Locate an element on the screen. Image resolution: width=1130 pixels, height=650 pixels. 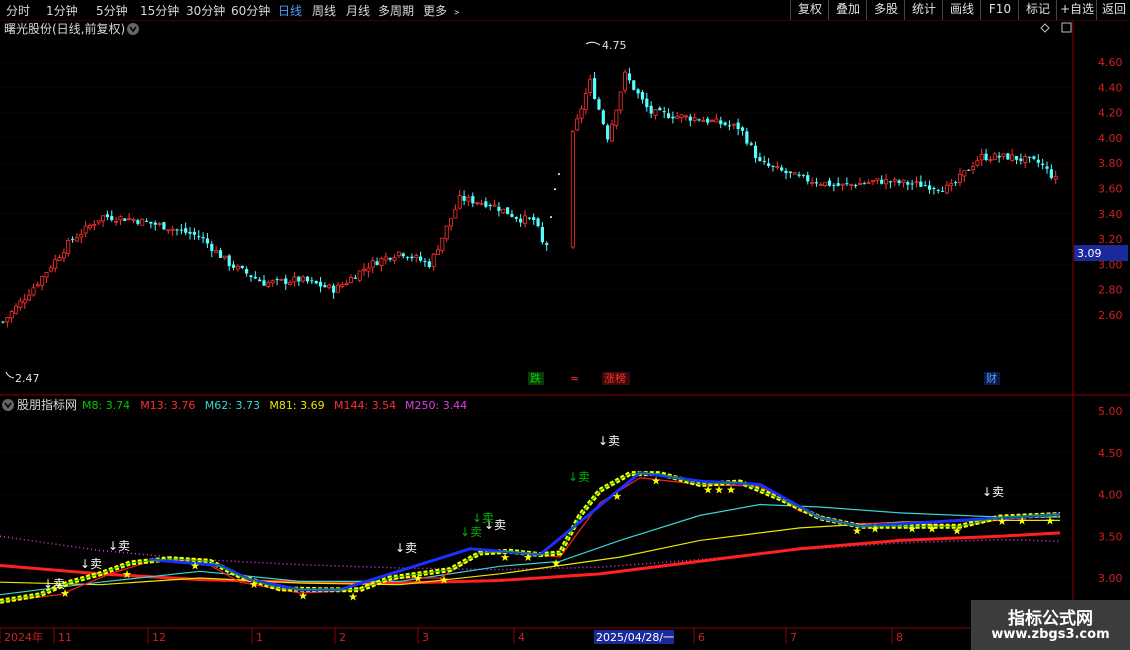
dropdown-icon is located at coordinates (133, 29).